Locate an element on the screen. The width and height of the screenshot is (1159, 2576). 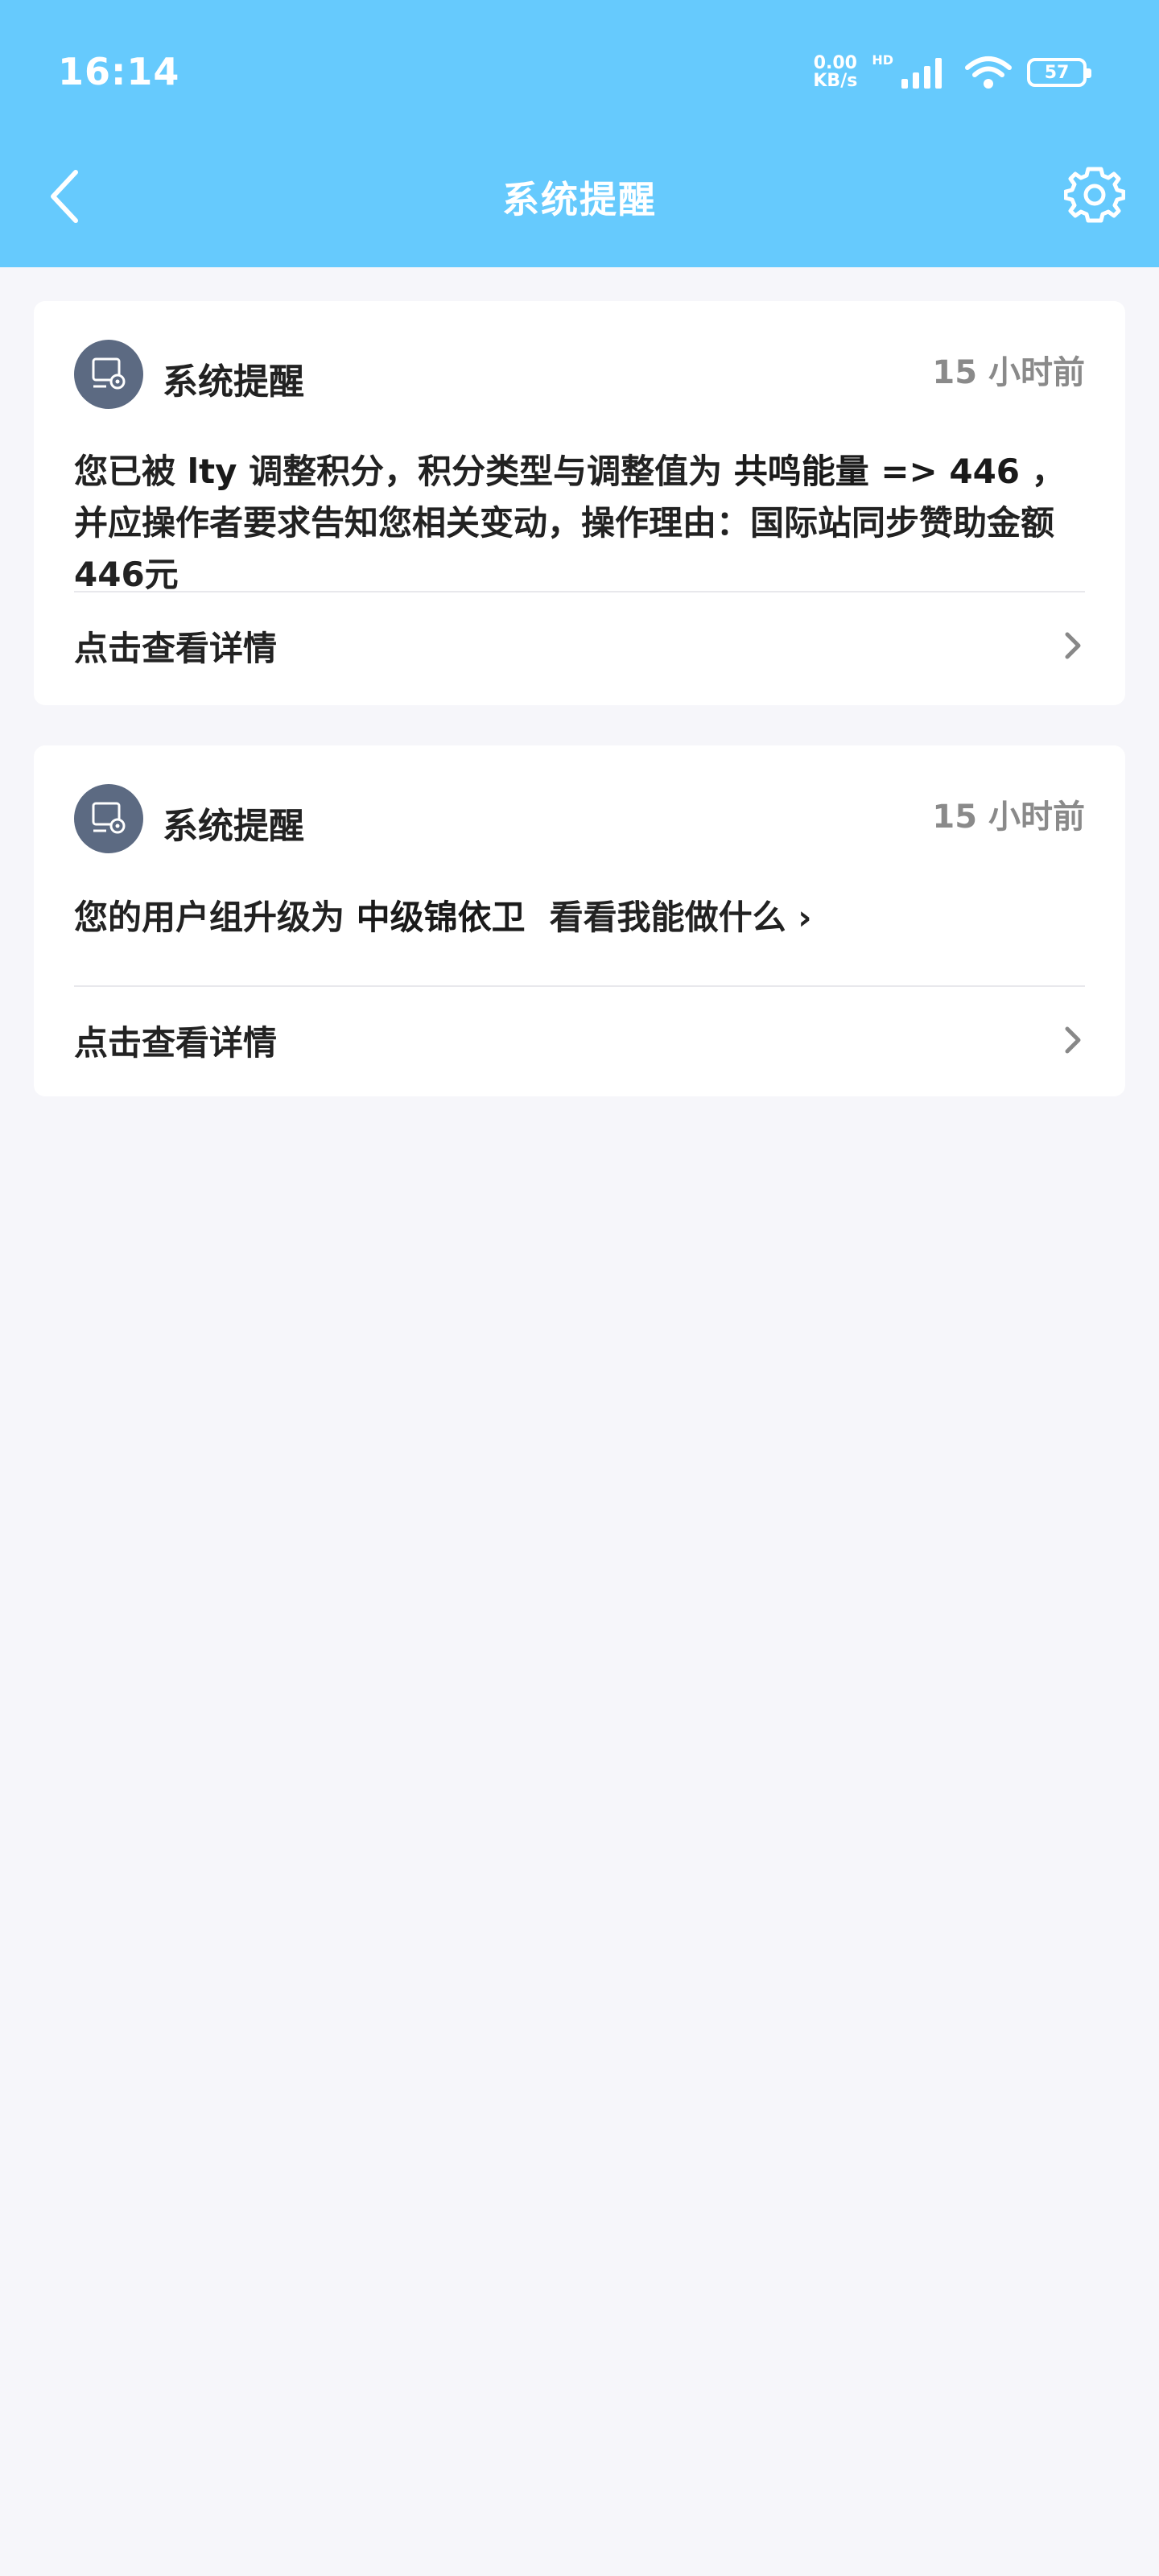
operator-name: lty is located at coordinates (212, 471).